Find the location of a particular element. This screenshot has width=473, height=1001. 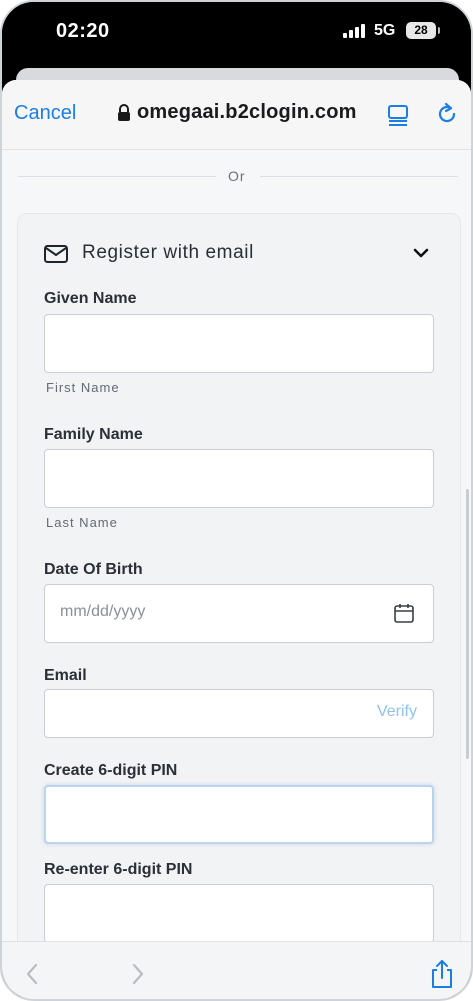

register-email-toggle: Register with email is located at coordinates (237, 253).